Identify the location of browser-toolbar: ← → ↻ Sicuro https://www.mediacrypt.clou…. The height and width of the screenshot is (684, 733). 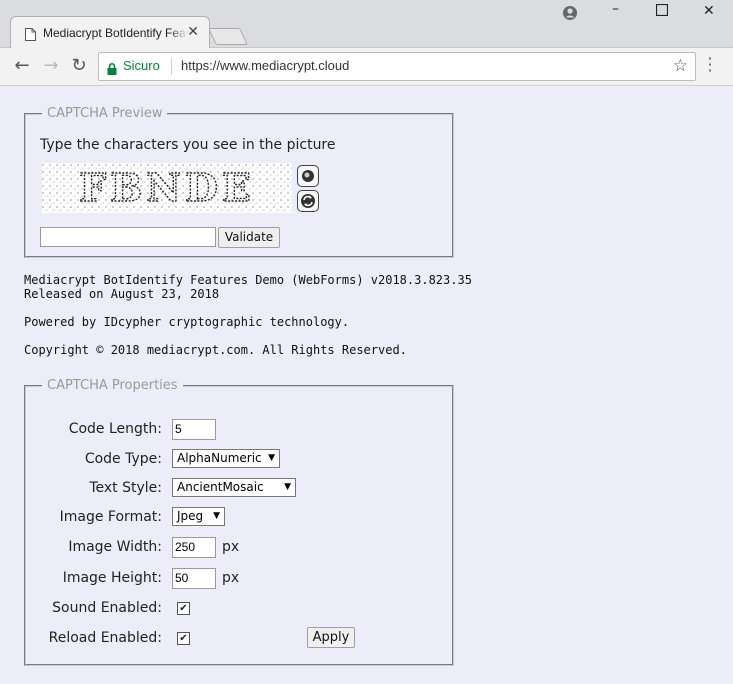
(366, 67).